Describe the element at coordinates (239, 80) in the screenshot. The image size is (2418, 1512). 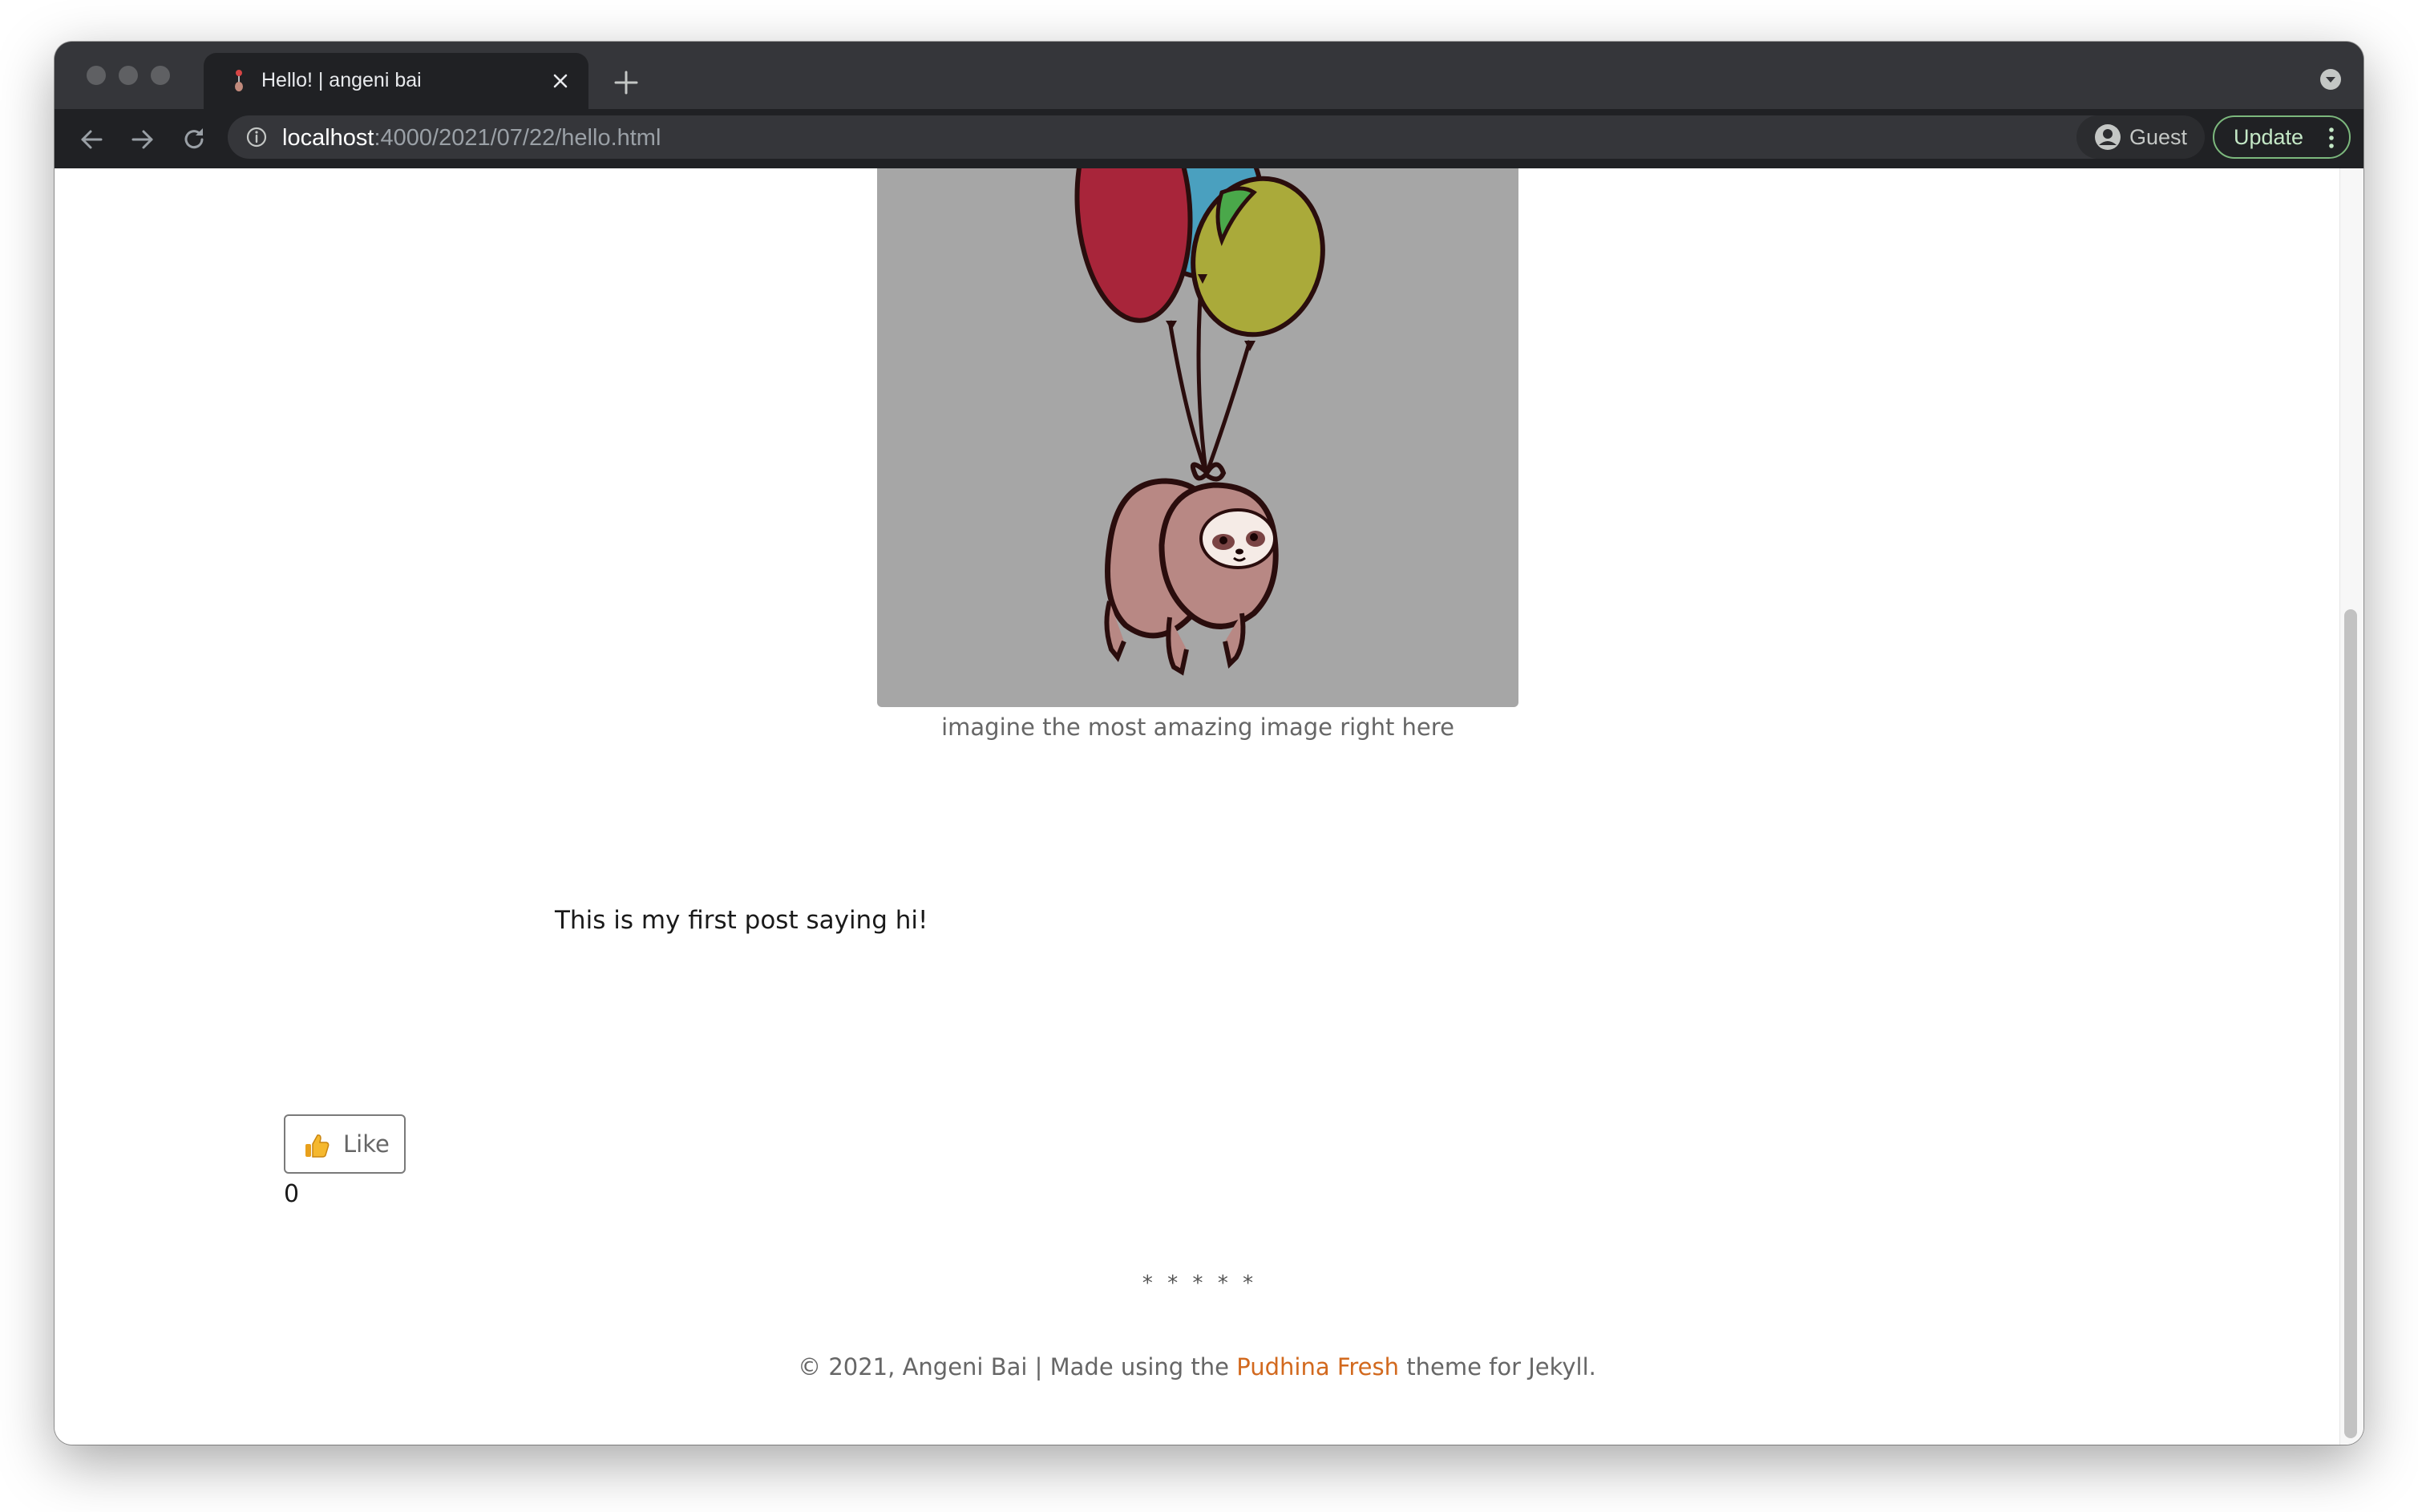
I see `sloth-favicon-icon` at that location.